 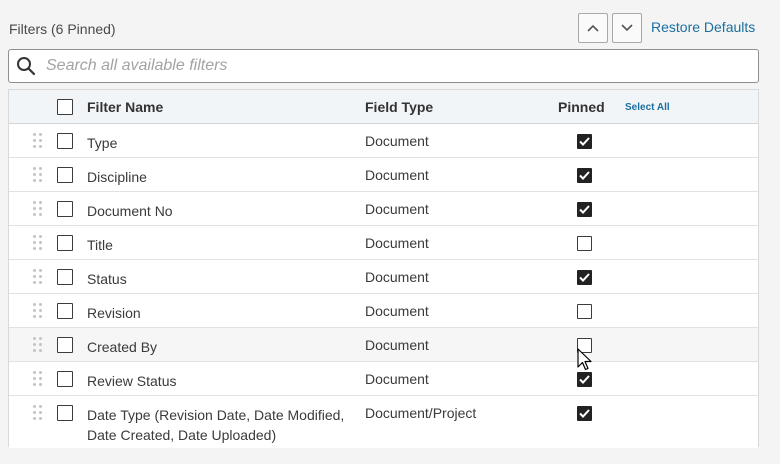 I want to click on filter-name: Type, so click(x=102, y=143).